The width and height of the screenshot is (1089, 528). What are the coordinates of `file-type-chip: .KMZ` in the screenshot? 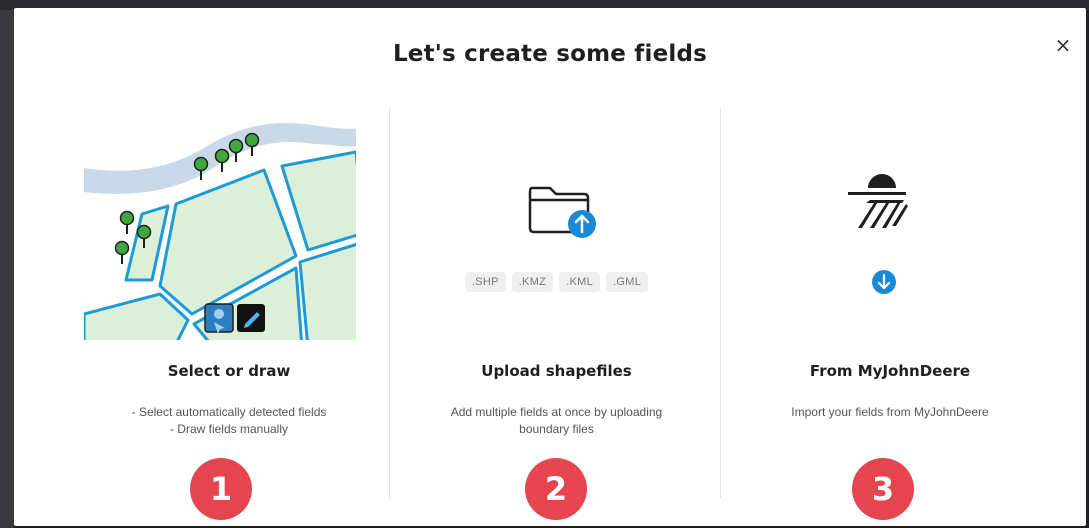 It's located at (532, 282).